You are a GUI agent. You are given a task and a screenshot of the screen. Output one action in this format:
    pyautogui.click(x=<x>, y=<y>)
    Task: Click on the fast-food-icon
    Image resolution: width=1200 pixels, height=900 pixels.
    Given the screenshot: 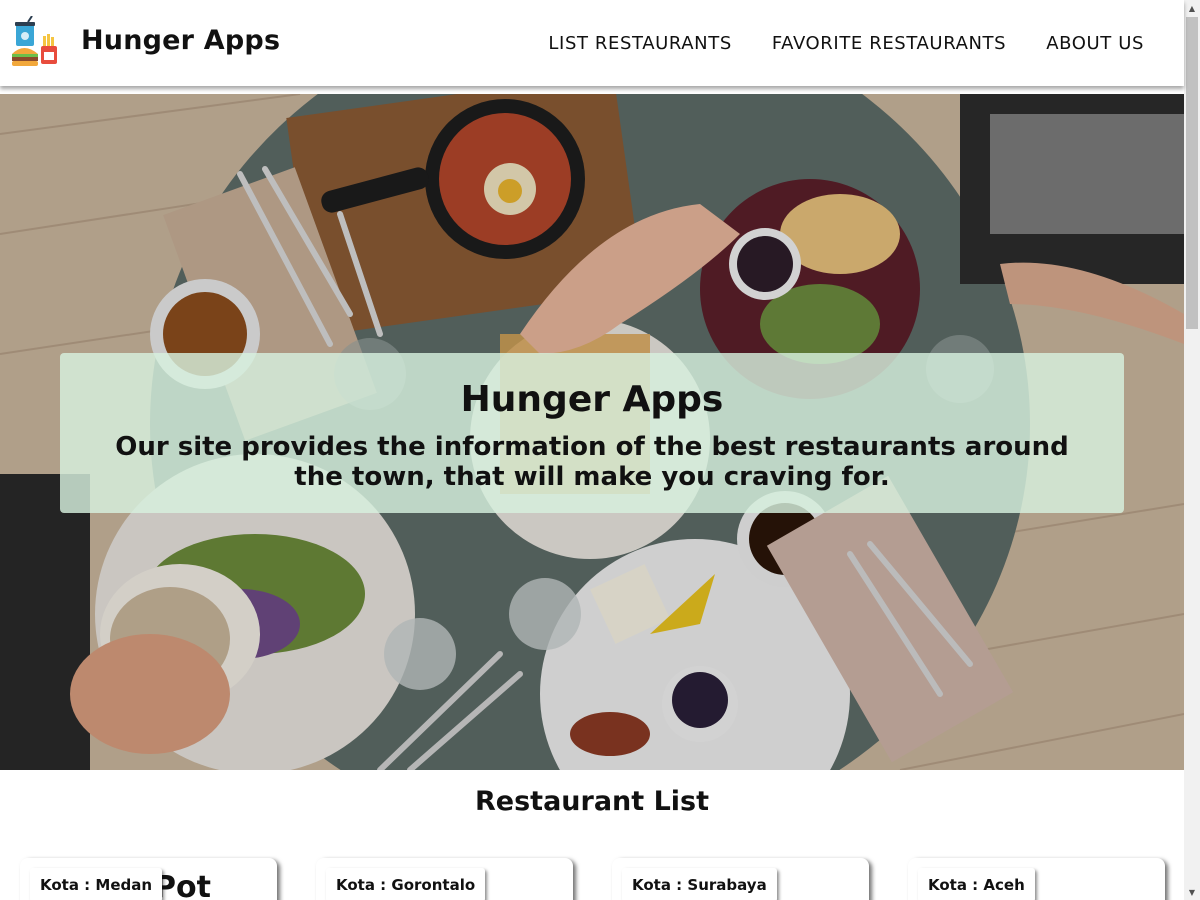 What is the action you would take?
    pyautogui.click(x=36, y=41)
    